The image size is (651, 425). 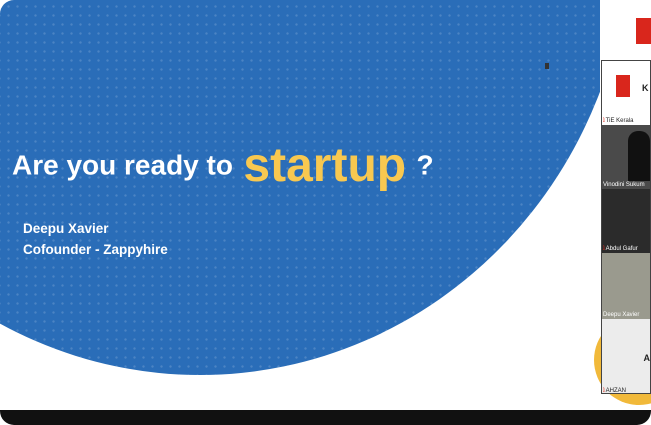 What do you see at coordinates (645, 88) in the screenshot?
I see `logo-letter: K` at bounding box center [645, 88].